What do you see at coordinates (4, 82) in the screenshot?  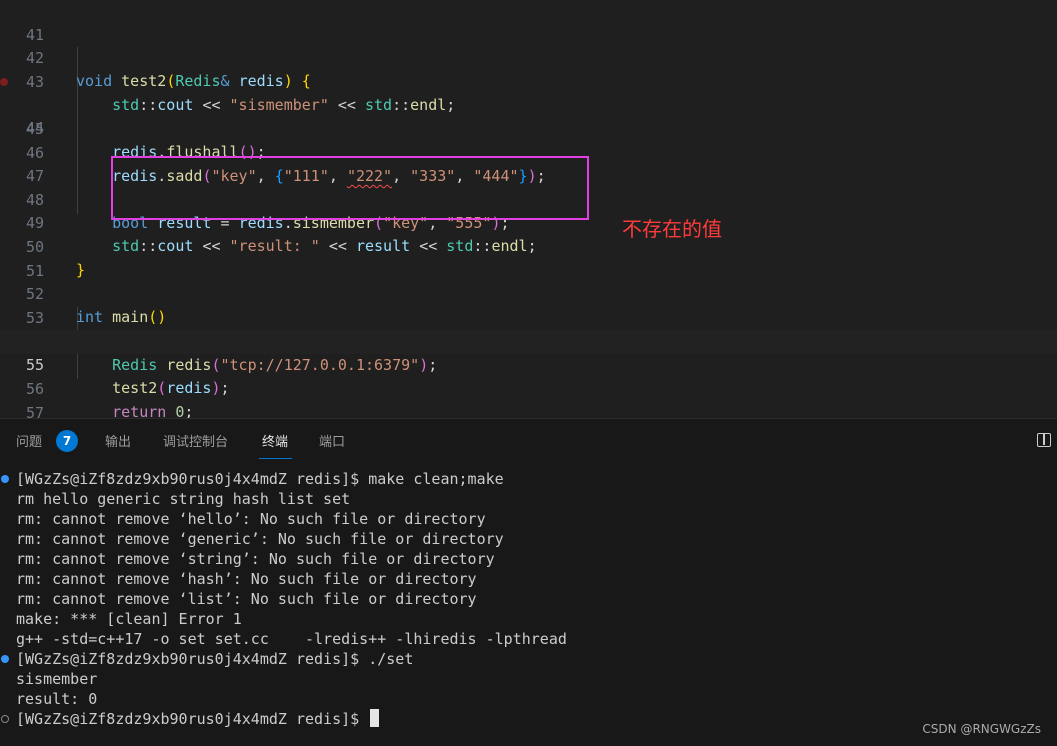 I see `breakpoint-icon` at bounding box center [4, 82].